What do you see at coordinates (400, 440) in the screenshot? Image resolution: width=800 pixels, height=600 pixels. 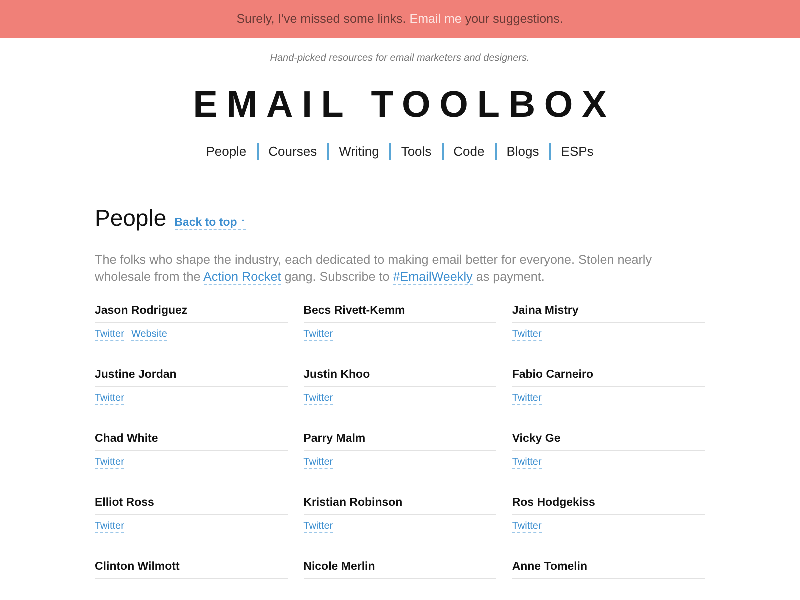 I see `person-name: Parry Malm` at bounding box center [400, 440].